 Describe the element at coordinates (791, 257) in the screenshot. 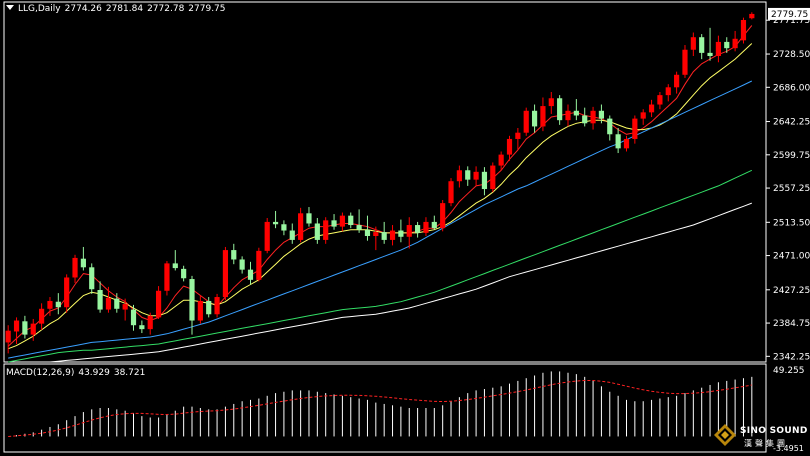

I see `price-tick-label: 2471.00` at that location.